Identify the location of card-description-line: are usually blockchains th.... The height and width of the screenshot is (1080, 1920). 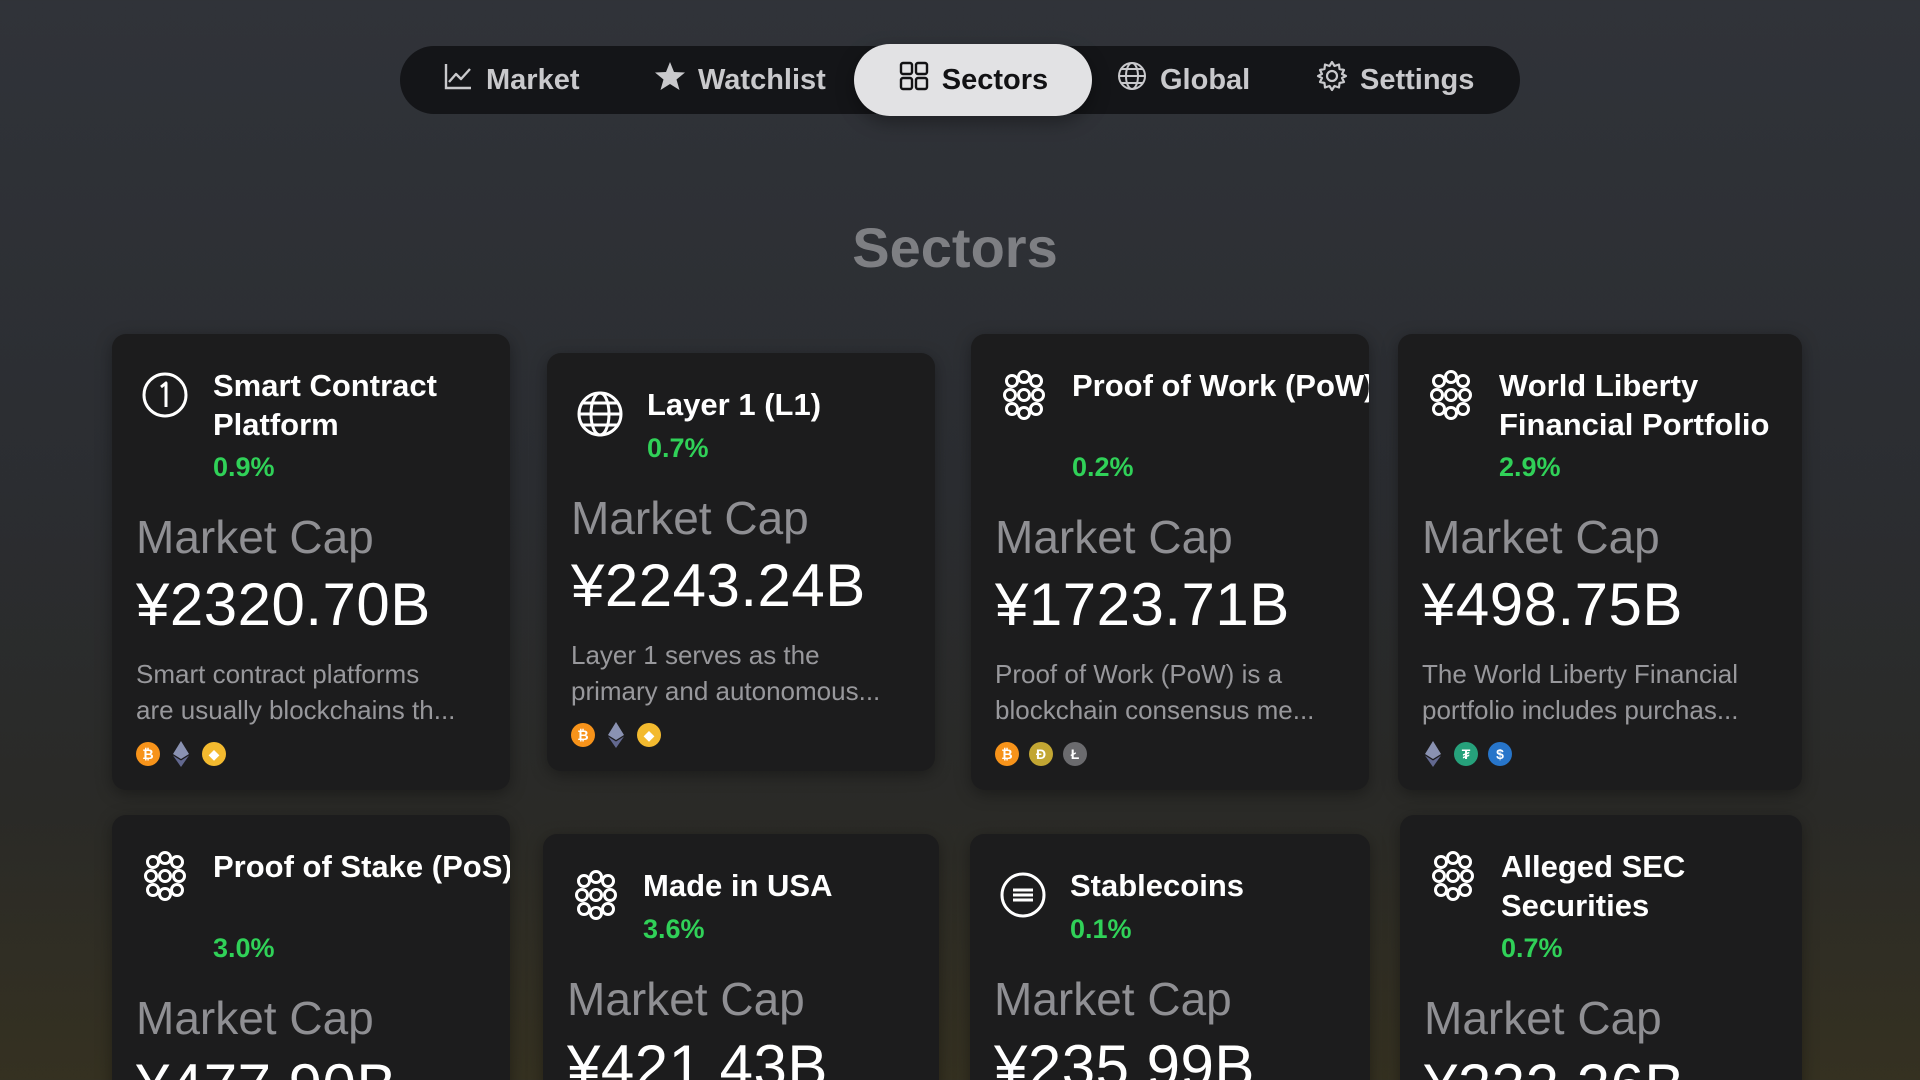
(296, 710).